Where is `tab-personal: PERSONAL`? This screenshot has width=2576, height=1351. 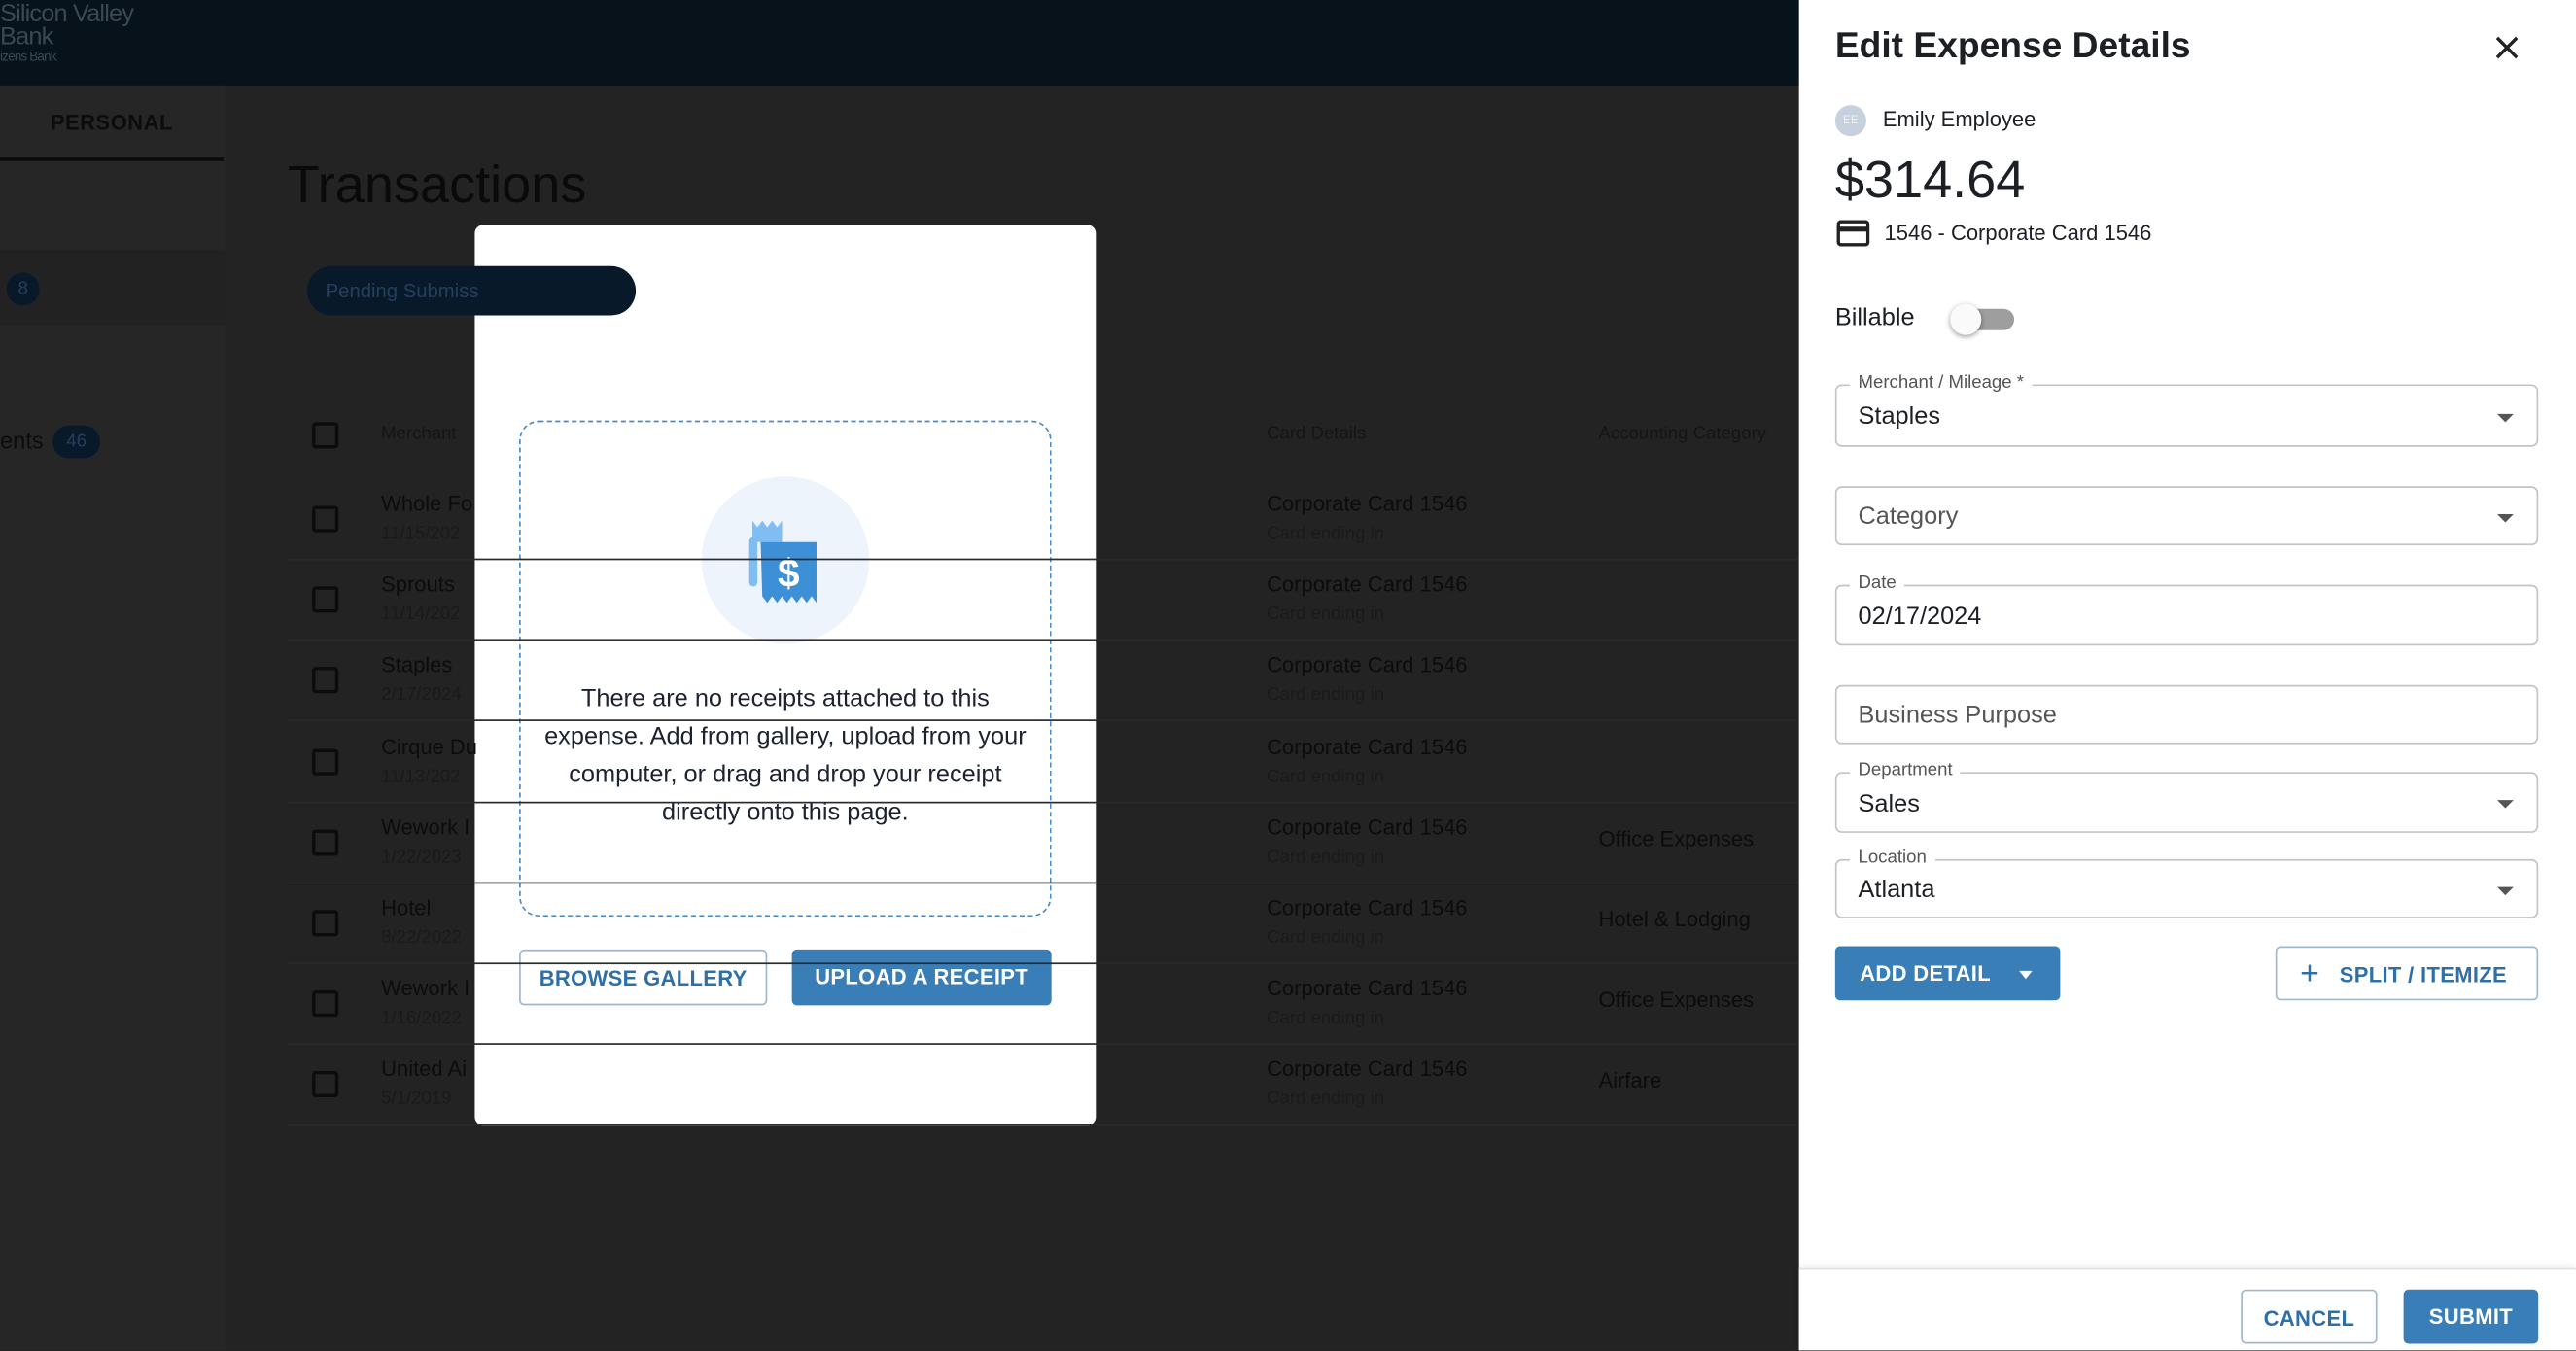 tab-personal: PERSONAL is located at coordinates (112, 123).